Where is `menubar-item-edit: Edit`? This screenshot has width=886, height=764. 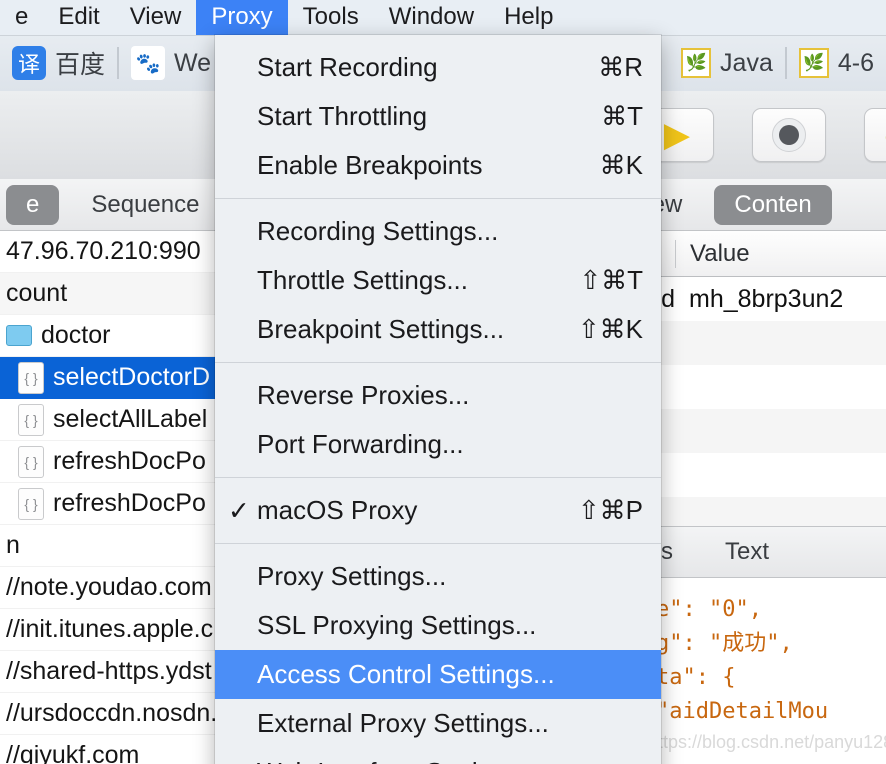 menubar-item-edit: Edit is located at coordinates (78, 17).